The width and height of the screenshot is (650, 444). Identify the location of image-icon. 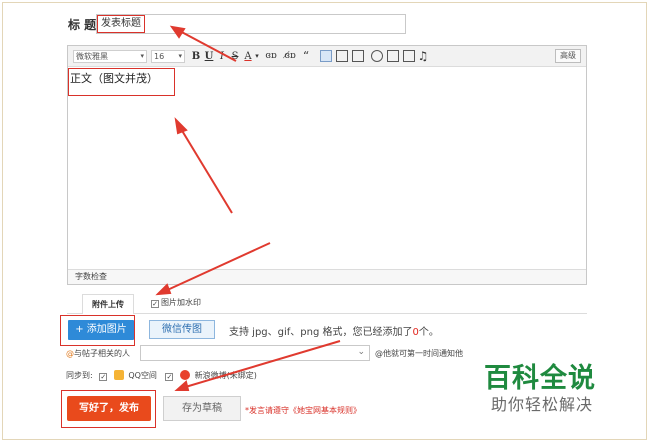
(393, 56).